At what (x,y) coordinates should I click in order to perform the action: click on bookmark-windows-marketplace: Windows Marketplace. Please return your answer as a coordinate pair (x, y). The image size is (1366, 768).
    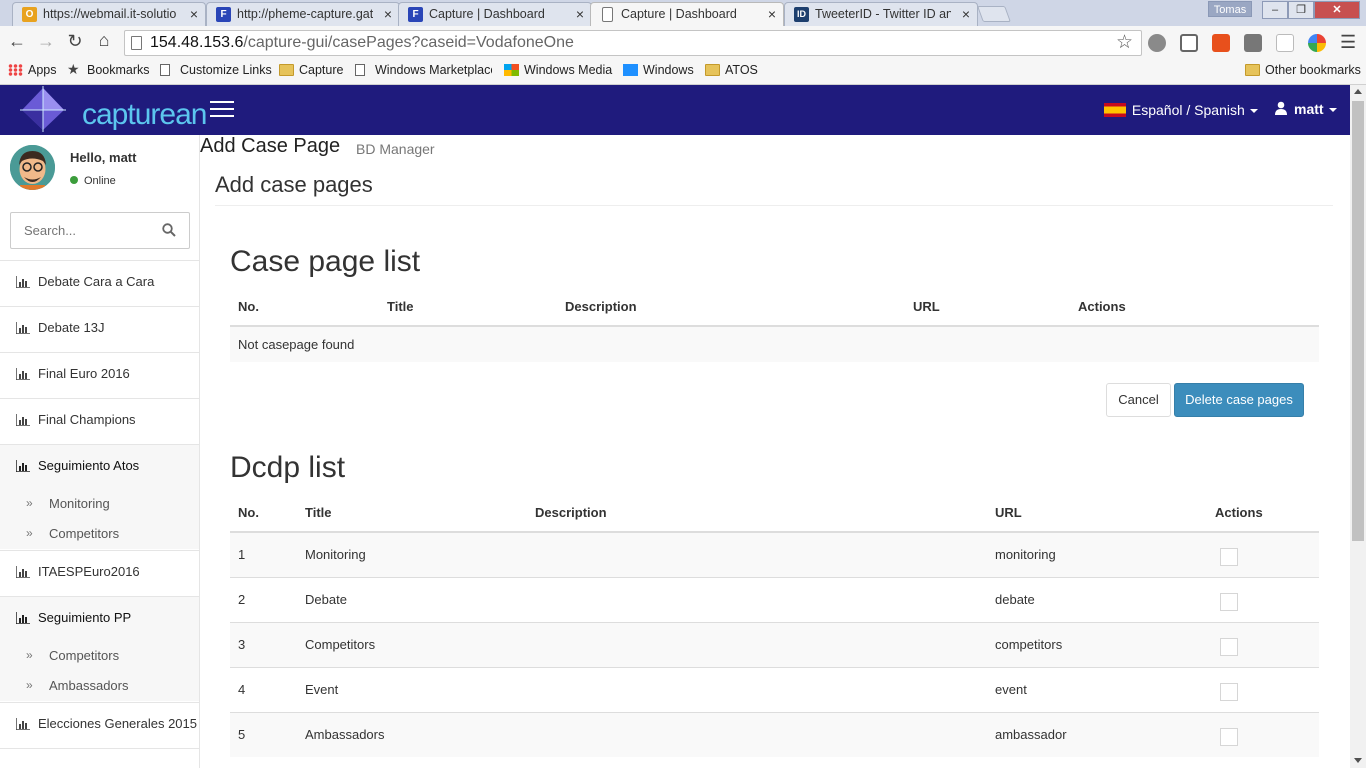
    Looking at the image, I should click on (423, 70).